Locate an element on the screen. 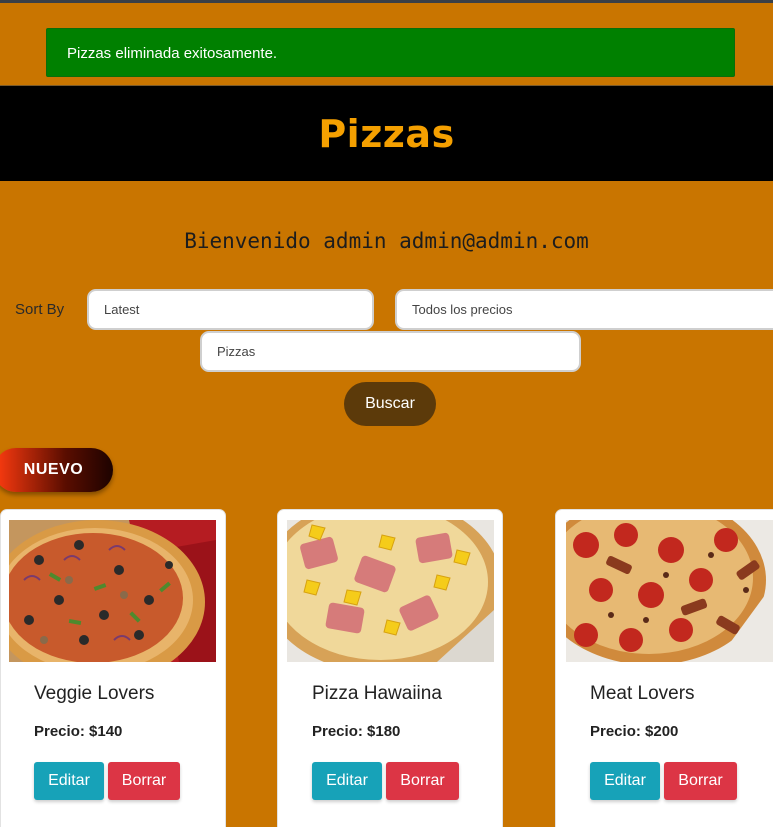  page-header: Pizzas is located at coordinates (386, 133).